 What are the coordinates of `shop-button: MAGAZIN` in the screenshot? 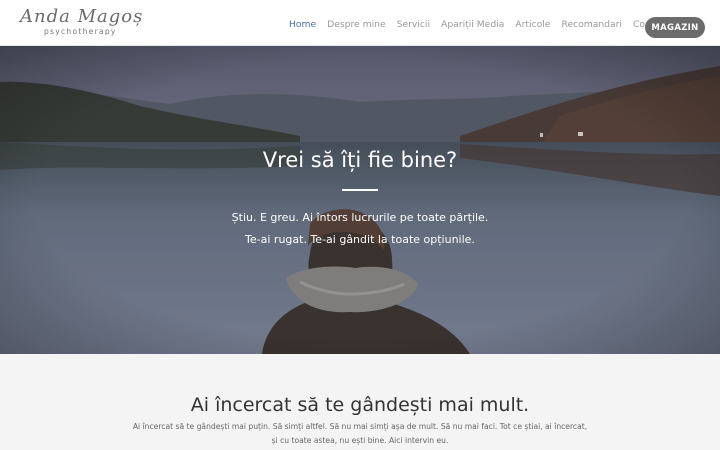 It's located at (675, 27).